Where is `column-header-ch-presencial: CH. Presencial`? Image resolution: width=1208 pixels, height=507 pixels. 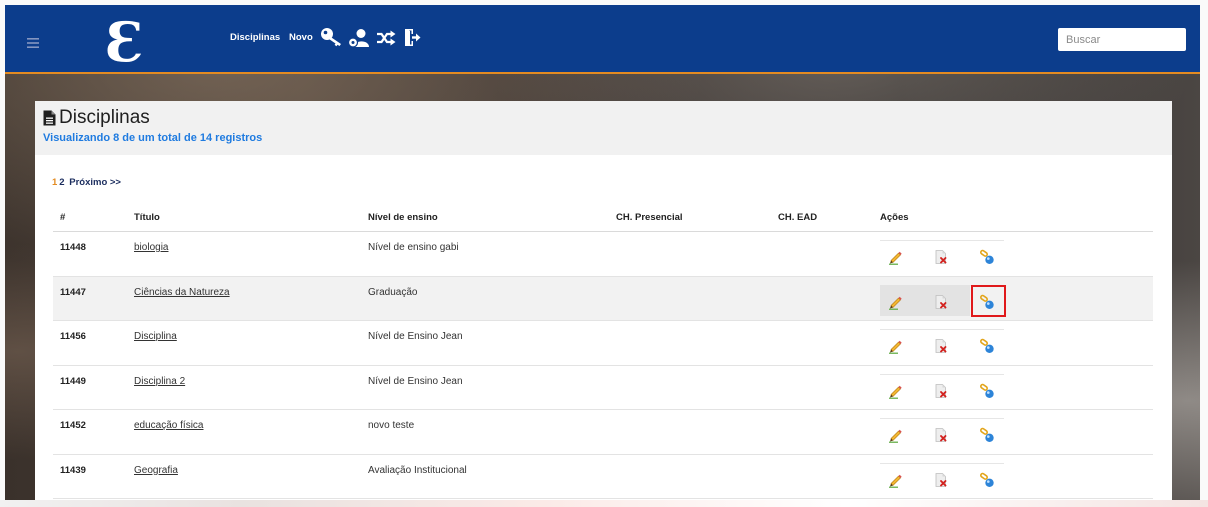 column-header-ch-presencial: CH. Presencial is located at coordinates (649, 217).